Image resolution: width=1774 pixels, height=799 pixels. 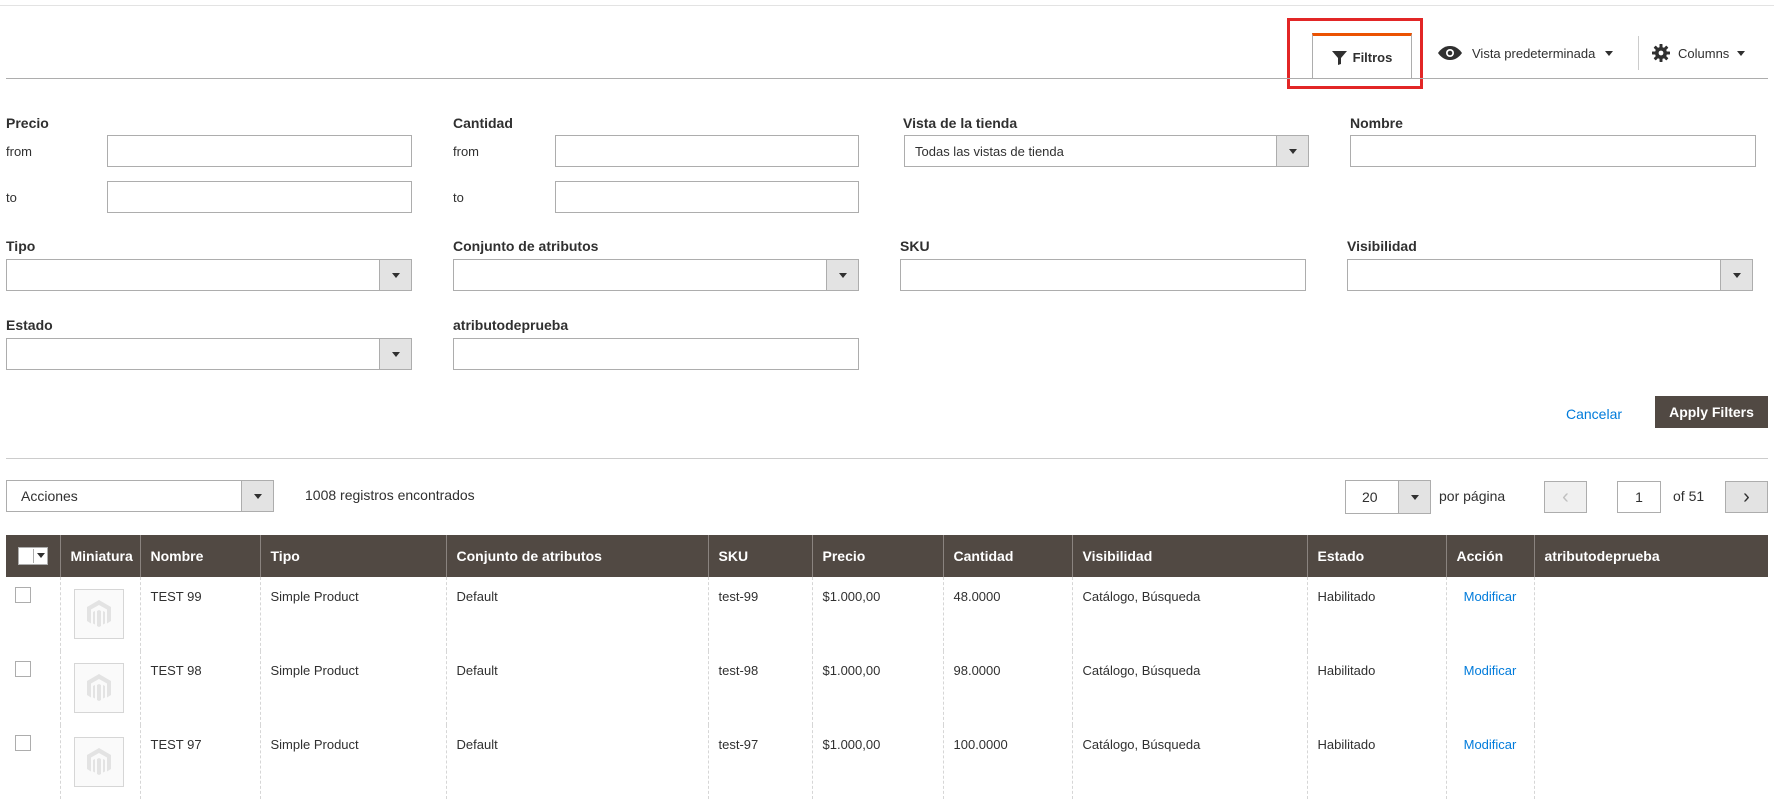 What do you see at coordinates (199, 762) in the screenshot?
I see `cell-nombre: TEST 97` at bounding box center [199, 762].